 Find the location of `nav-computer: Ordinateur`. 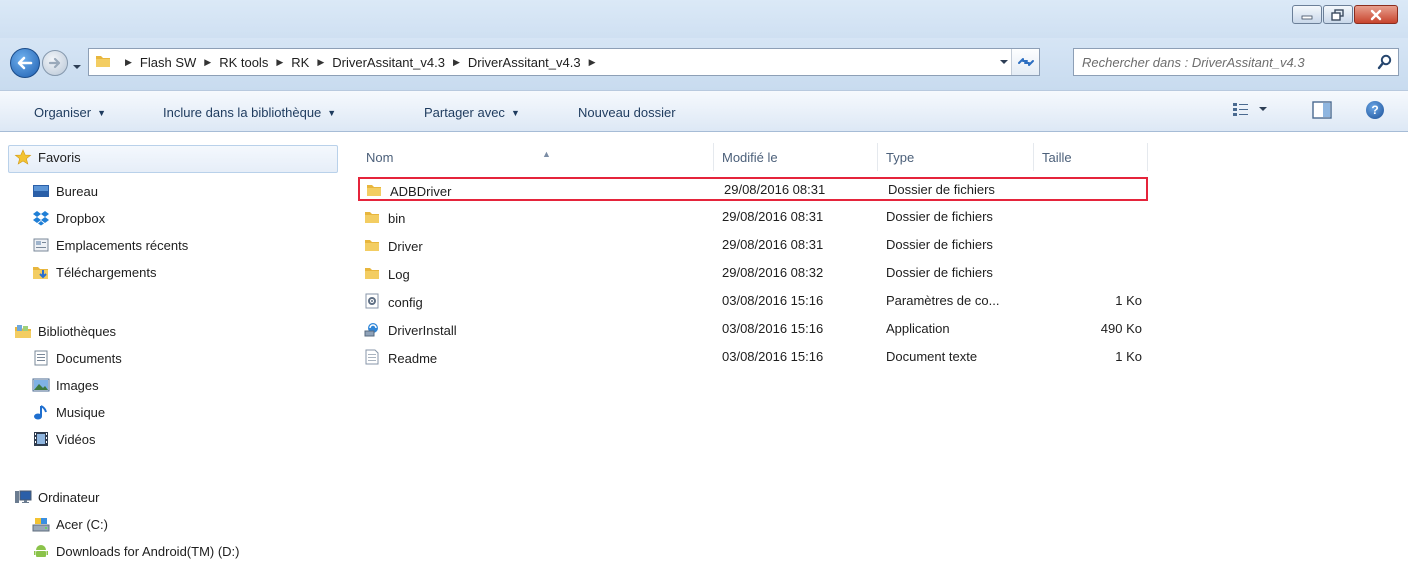

nav-computer: Ordinateur is located at coordinates (56, 497).